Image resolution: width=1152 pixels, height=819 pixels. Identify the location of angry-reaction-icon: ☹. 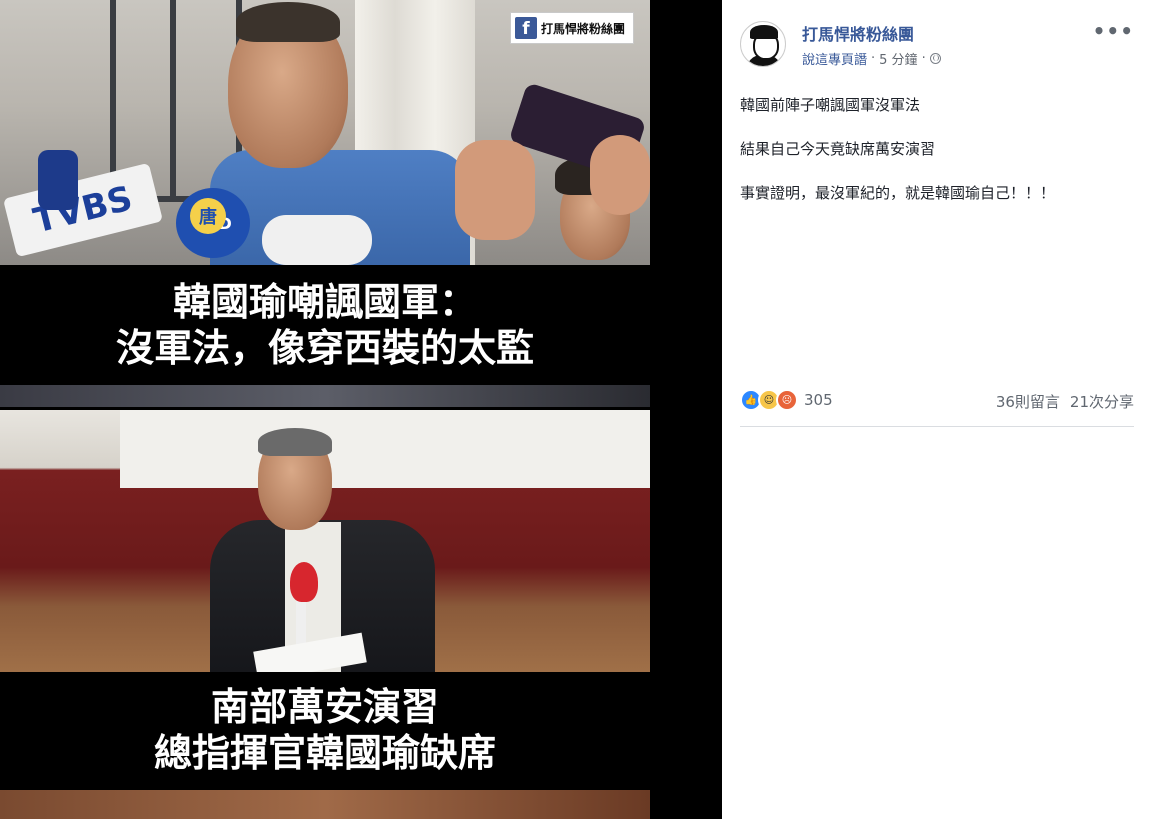
(787, 400).